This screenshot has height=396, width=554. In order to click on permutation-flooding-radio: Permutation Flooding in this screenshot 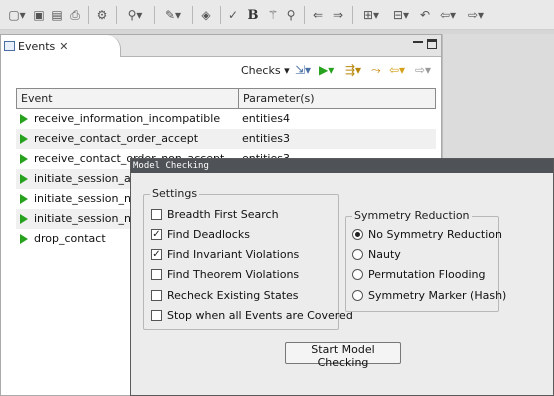, I will do `click(418, 274)`.